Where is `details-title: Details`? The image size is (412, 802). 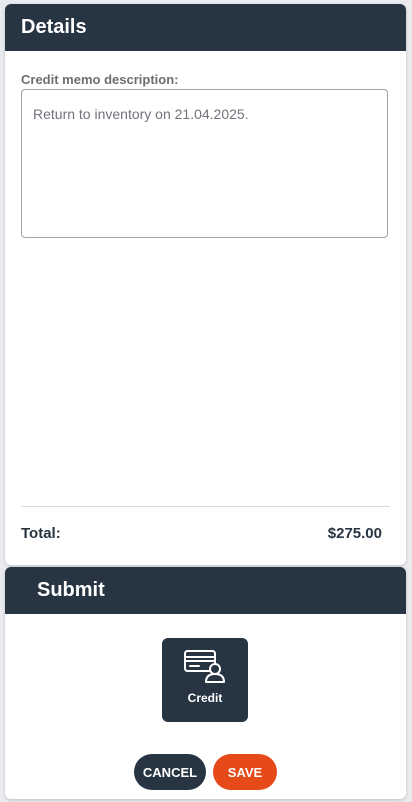
details-title: Details is located at coordinates (54, 27).